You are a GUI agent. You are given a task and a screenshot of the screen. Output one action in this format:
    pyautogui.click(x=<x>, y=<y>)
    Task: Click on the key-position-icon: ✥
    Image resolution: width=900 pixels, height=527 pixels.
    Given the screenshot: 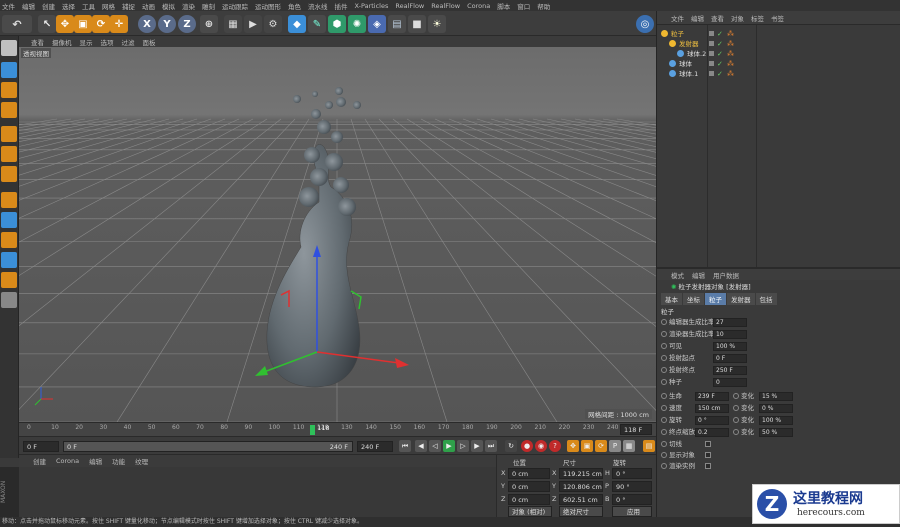 What is the action you would take?
    pyautogui.click(x=573, y=446)
    